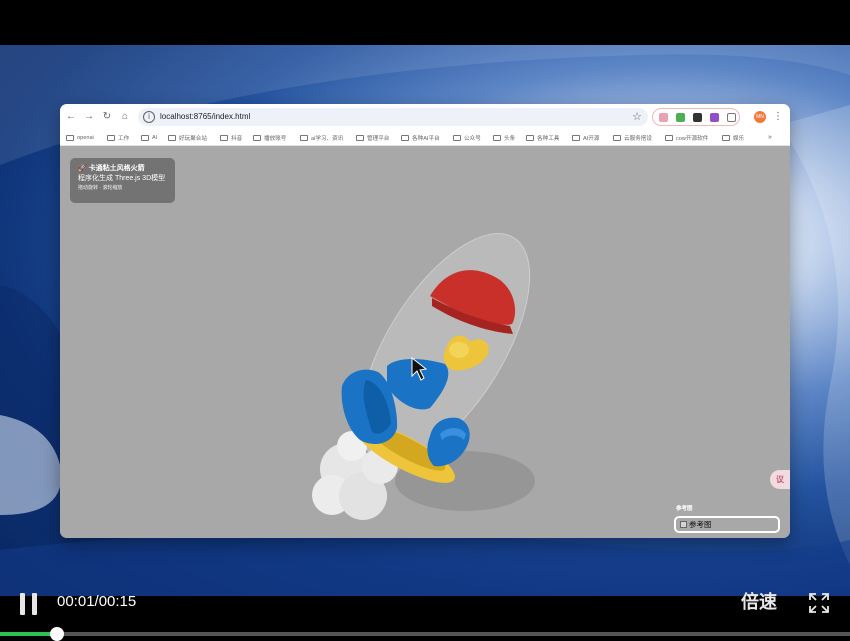 Image resolution: width=850 pixels, height=641 pixels. Describe the element at coordinates (760, 117) in the screenshot. I see `profile-avatar: MN` at that location.